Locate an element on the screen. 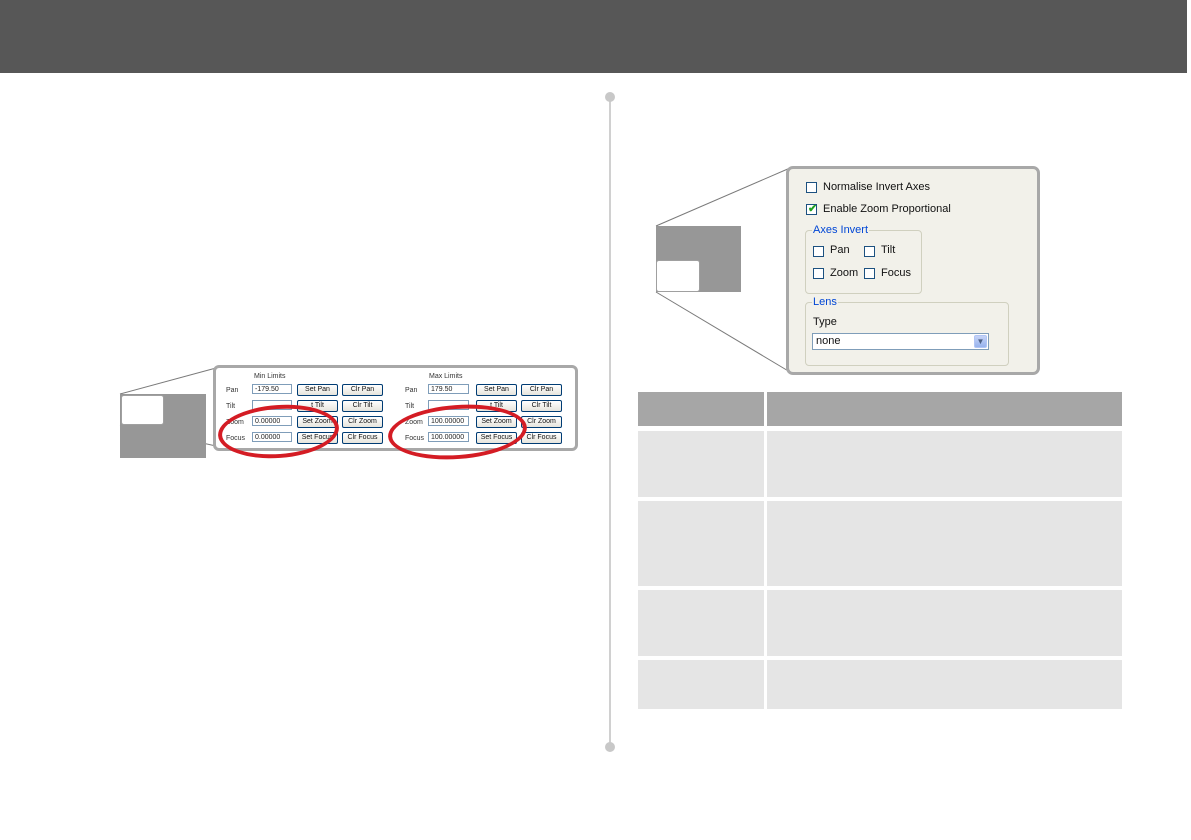  focus-invert-label: Focus is located at coordinates (896, 273).